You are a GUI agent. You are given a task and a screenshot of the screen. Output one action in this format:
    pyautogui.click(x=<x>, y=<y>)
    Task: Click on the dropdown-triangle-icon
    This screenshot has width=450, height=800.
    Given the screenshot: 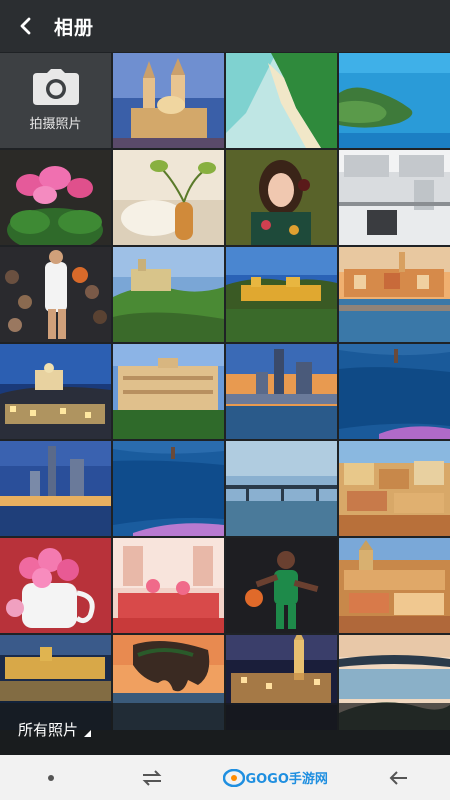 What is the action you would take?
    pyautogui.click(x=88, y=733)
    